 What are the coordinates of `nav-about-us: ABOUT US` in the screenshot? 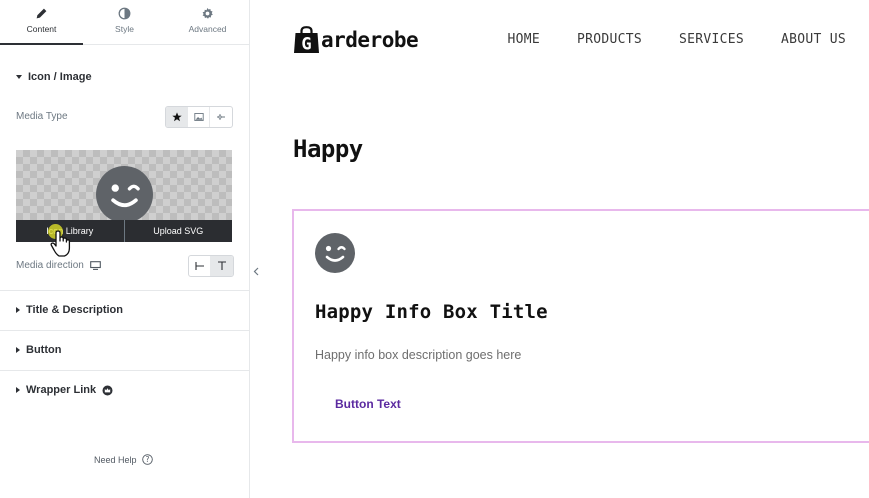 It's located at (813, 39).